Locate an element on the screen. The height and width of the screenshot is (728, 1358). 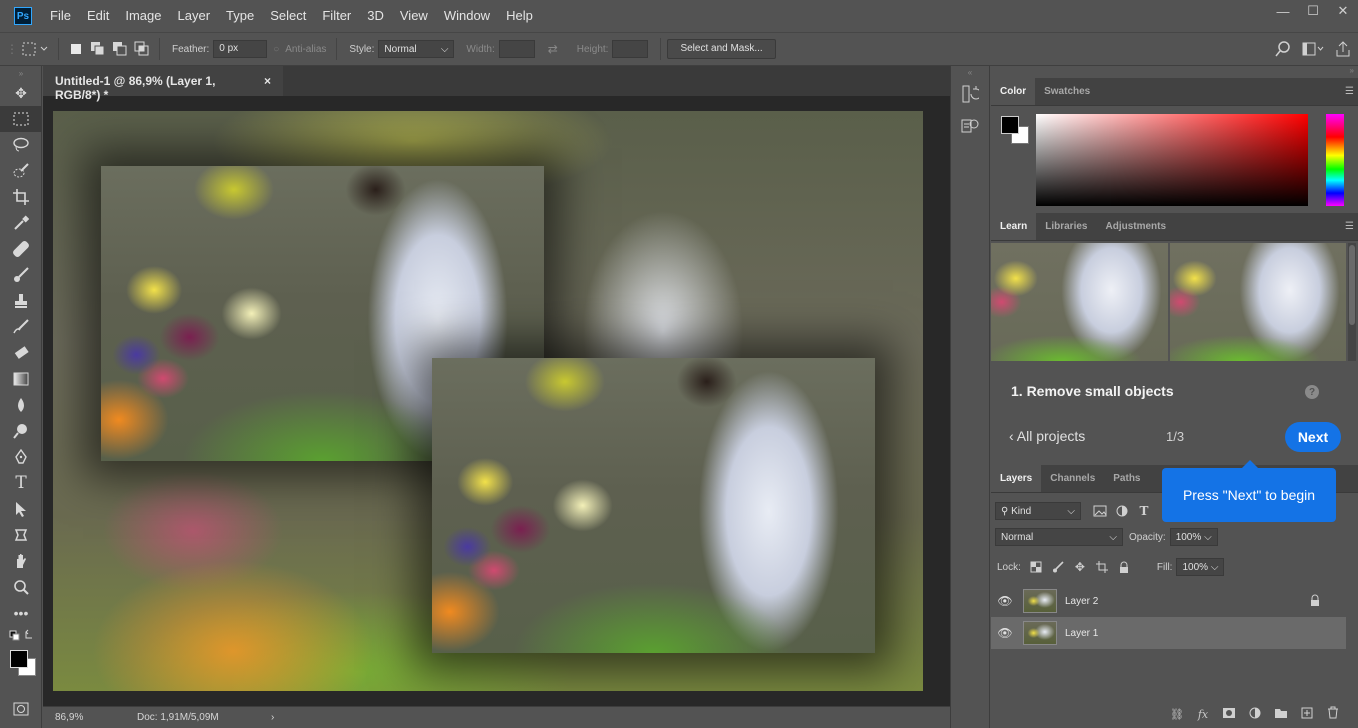
dodge-tool-icon is located at coordinates (21, 431).